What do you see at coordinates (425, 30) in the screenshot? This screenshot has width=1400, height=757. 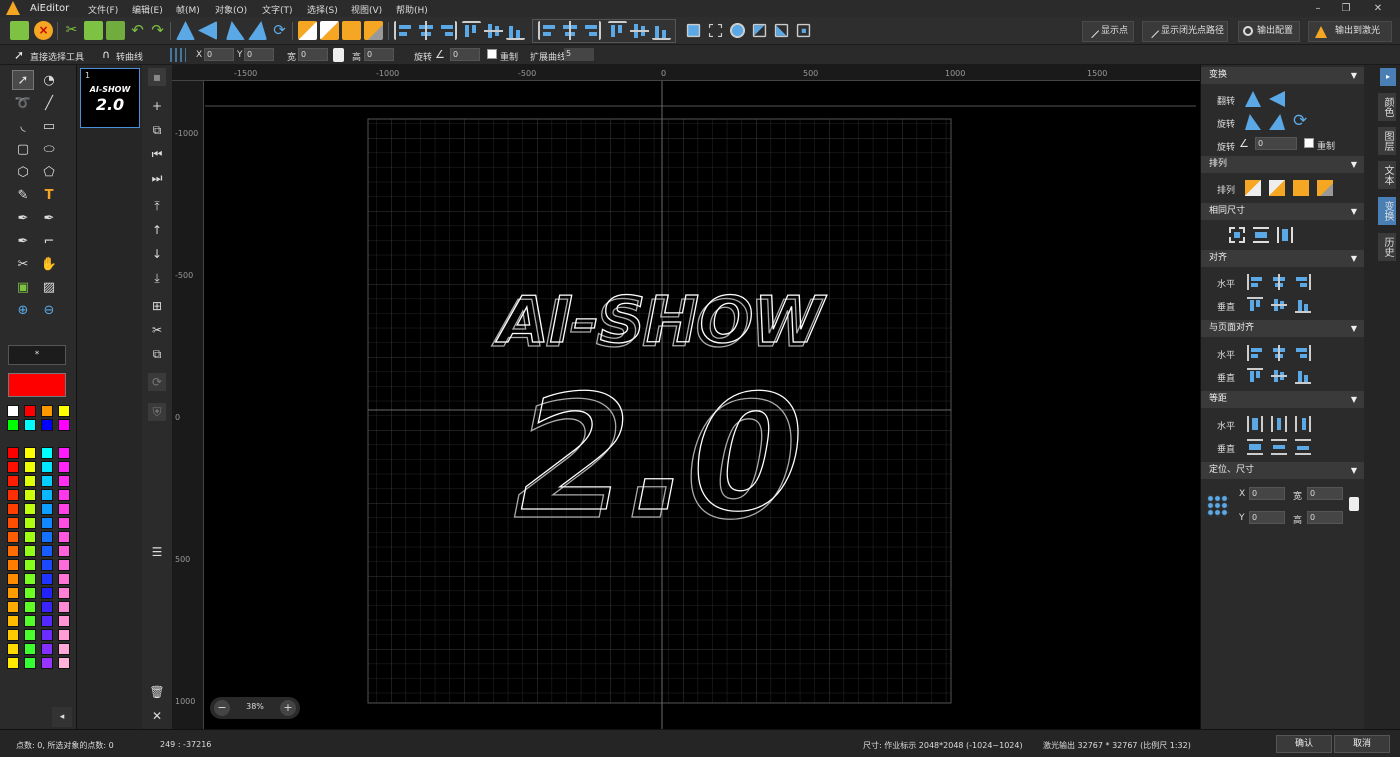 I see `align-center-h-icon` at bounding box center [425, 30].